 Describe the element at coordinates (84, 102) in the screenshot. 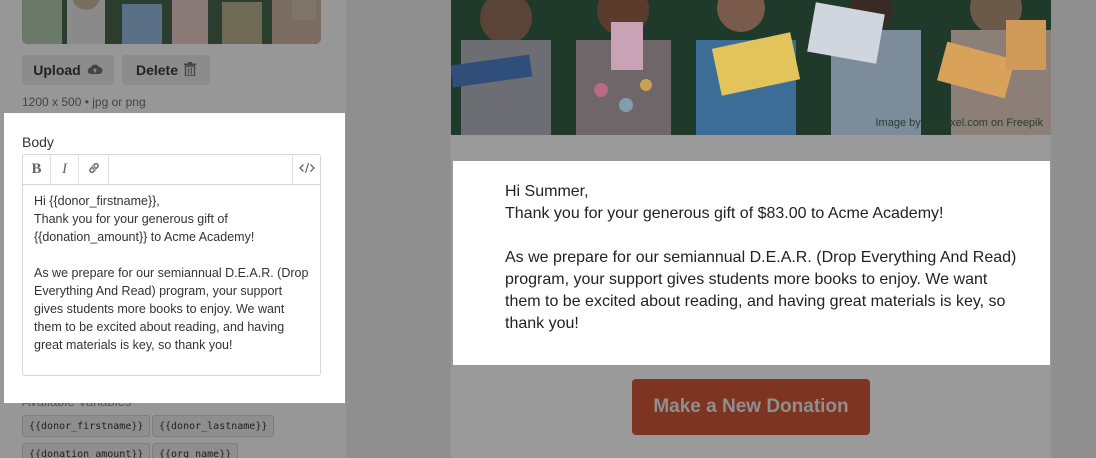

I see `image-size-hint: 1200 x 500 • jpg or png` at that location.